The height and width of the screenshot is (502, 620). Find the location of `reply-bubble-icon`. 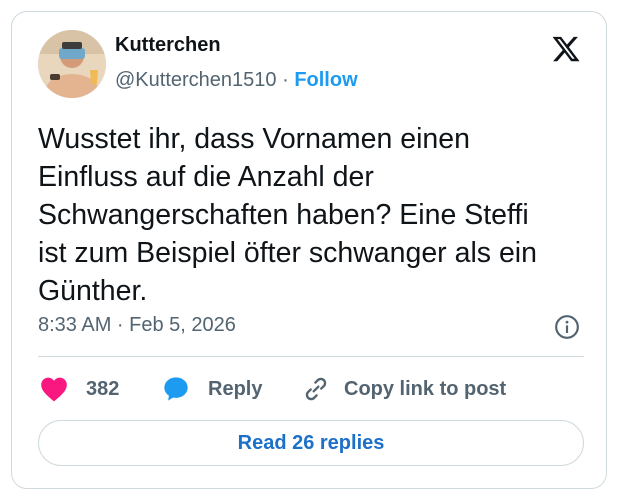

reply-bubble-icon is located at coordinates (176, 389).